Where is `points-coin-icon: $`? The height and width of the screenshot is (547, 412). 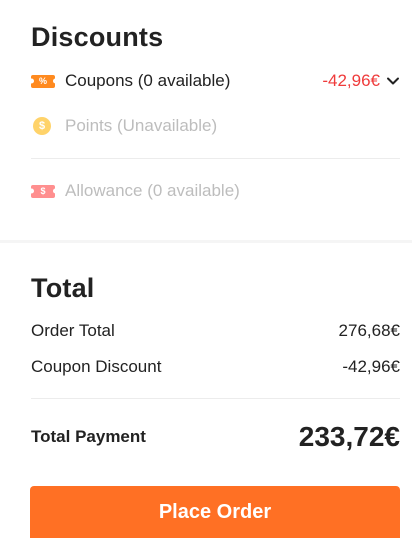
points-coin-icon: $ is located at coordinates (44, 126).